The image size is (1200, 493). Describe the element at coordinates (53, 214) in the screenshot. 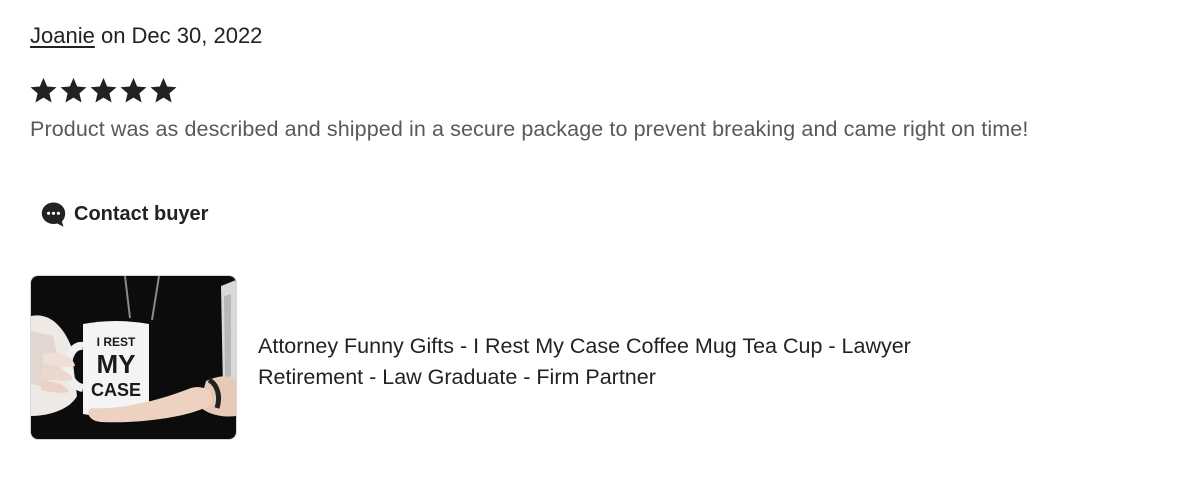

I see `chat-bubble-icon` at that location.